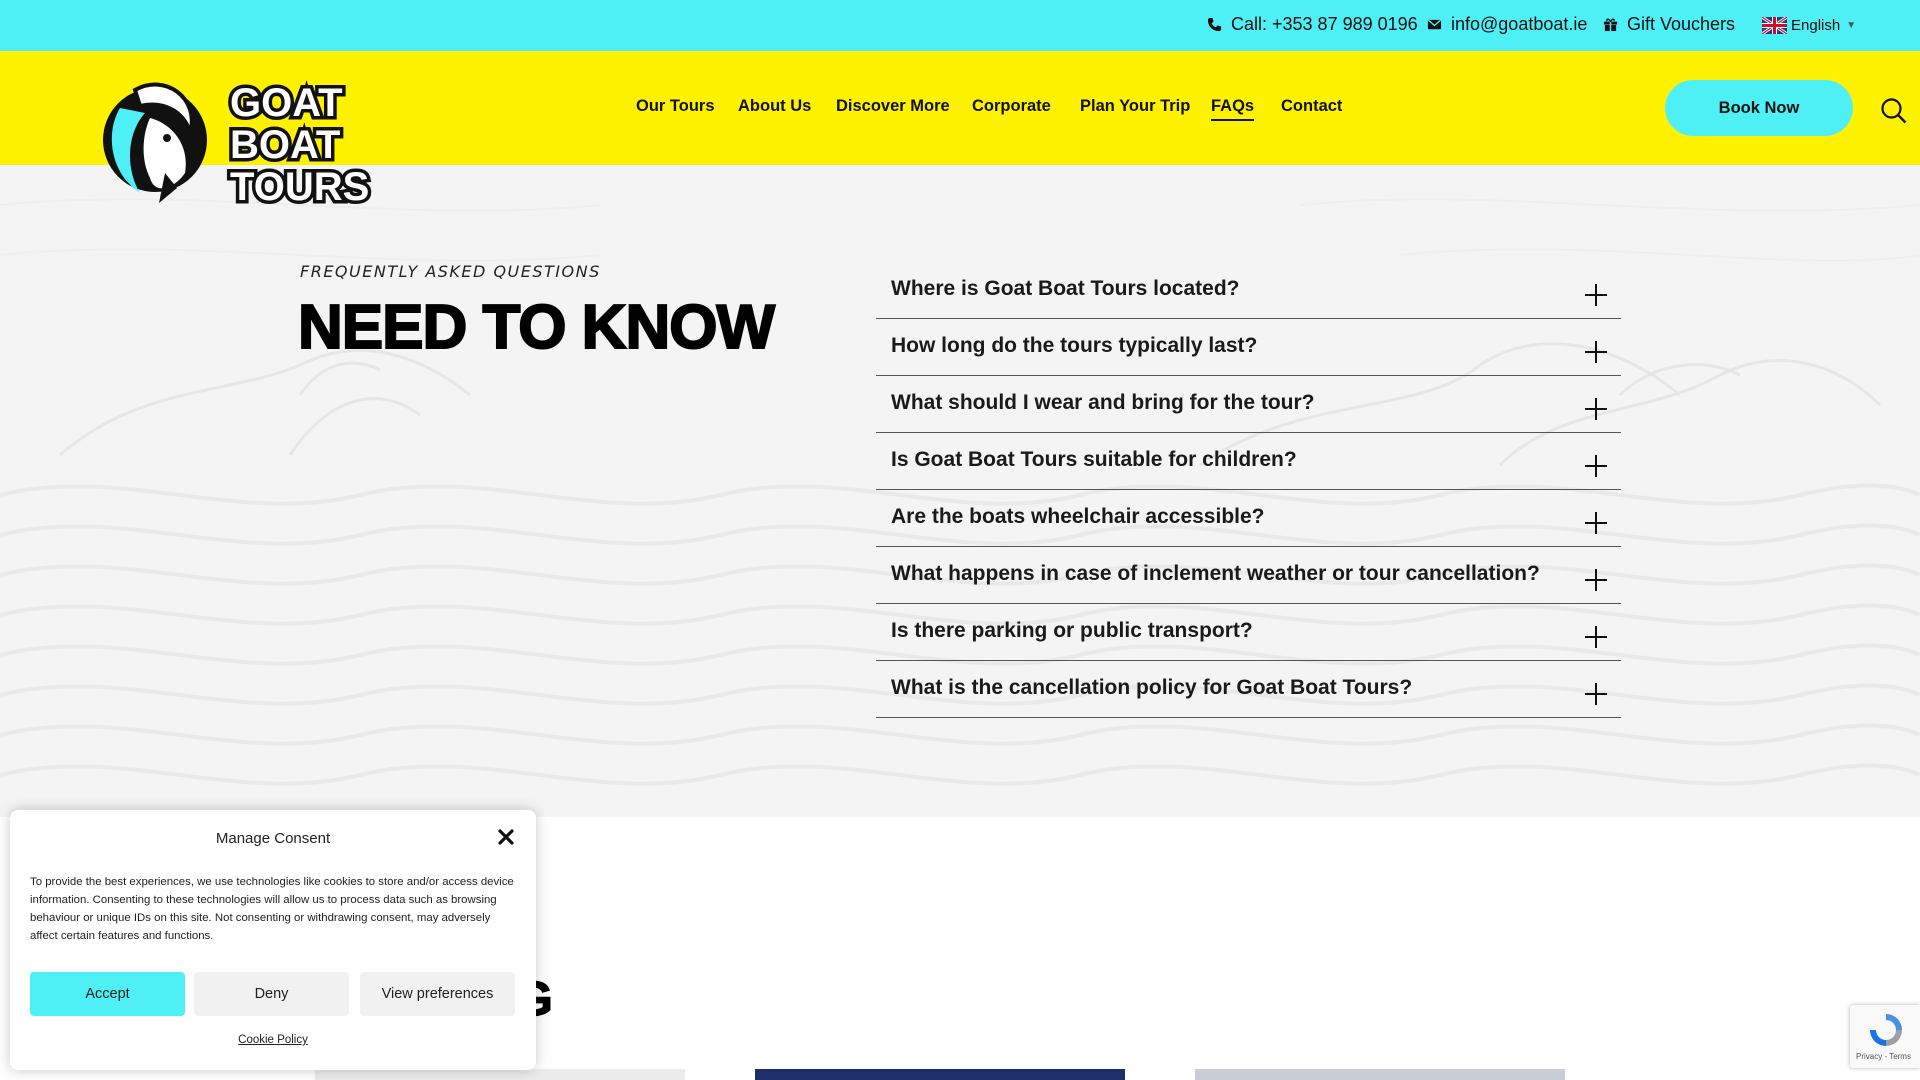 The height and width of the screenshot is (1080, 1920). I want to click on logo-line-goat: GOAT, so click(286, 103).